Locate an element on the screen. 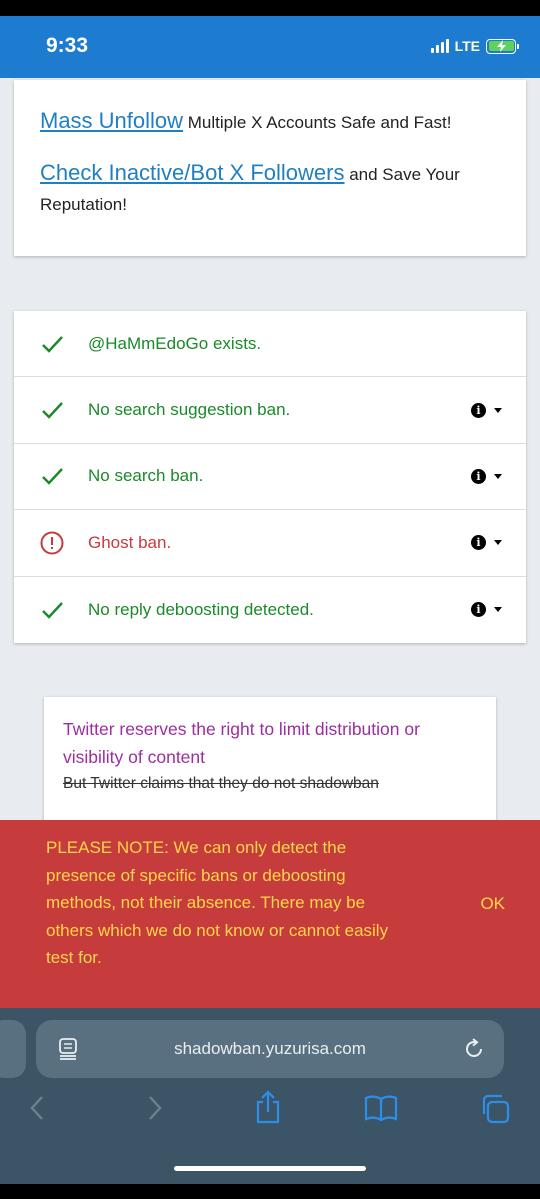 The width and height of the screenshot is (540, 1199). check-inactive-link: Check Inactive is located at coordinates (112, 172).